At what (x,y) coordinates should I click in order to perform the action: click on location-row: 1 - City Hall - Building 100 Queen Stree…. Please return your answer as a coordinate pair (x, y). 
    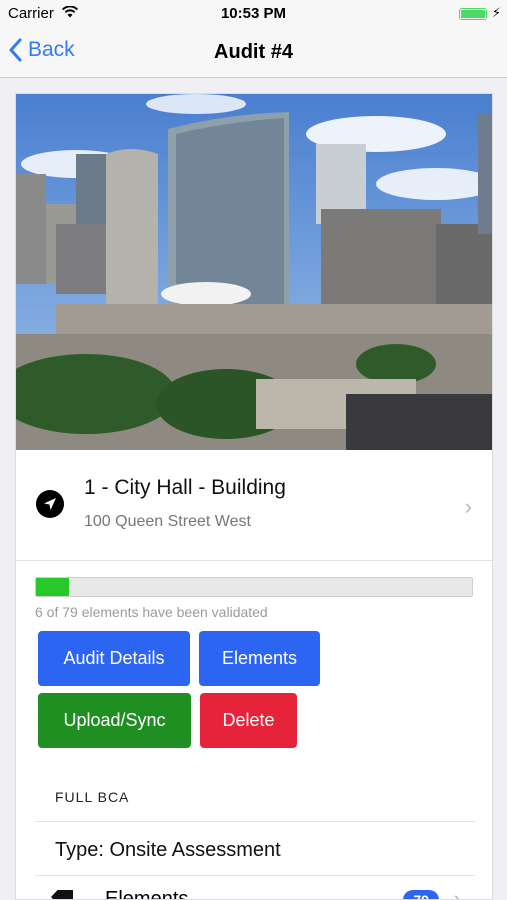
    Looking at the image, I should click on (254, 505).